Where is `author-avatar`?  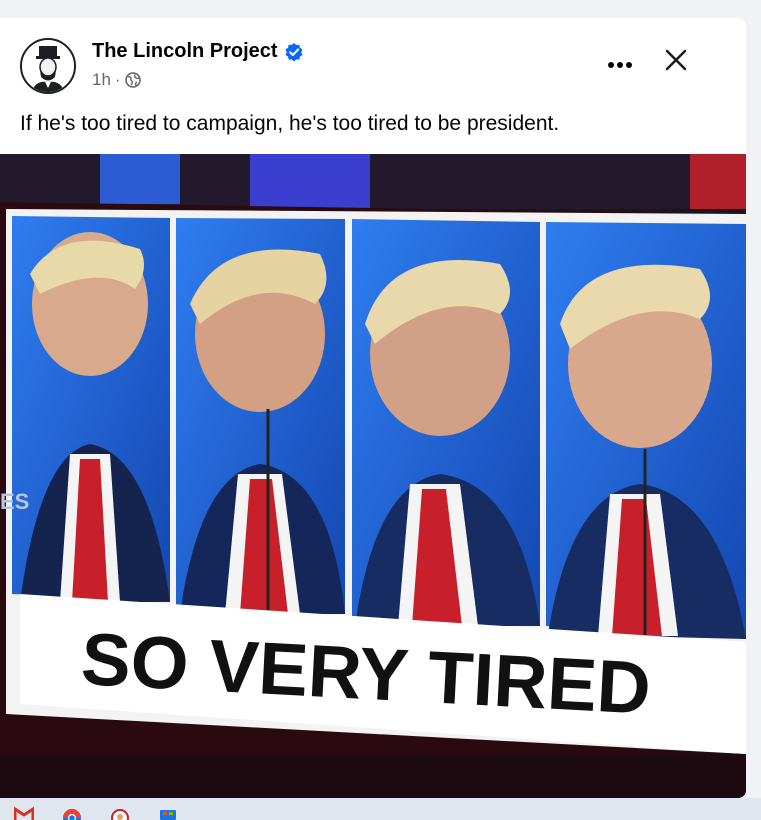 author-avatar is located at coordinates (48, 66).